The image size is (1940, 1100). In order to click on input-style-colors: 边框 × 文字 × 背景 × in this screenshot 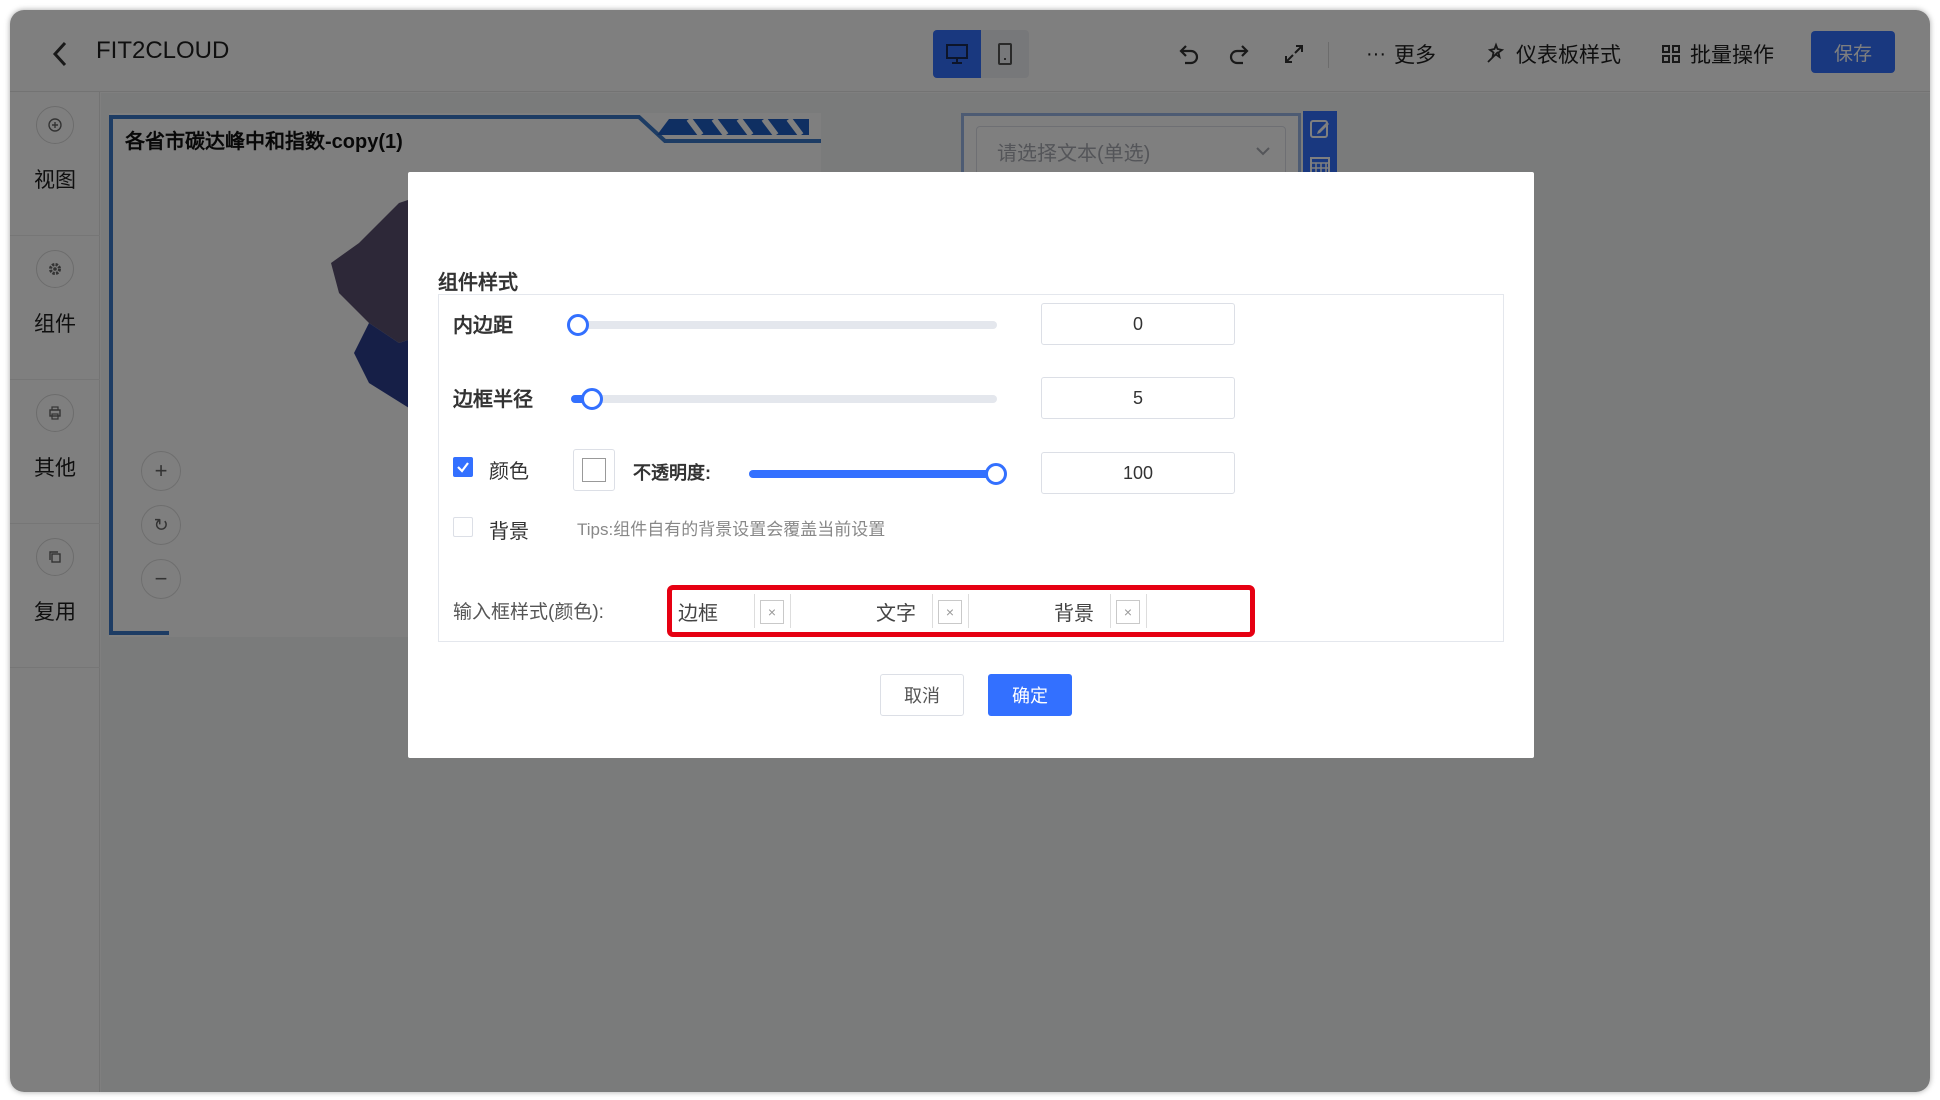, I will do `click(961, 611)`.